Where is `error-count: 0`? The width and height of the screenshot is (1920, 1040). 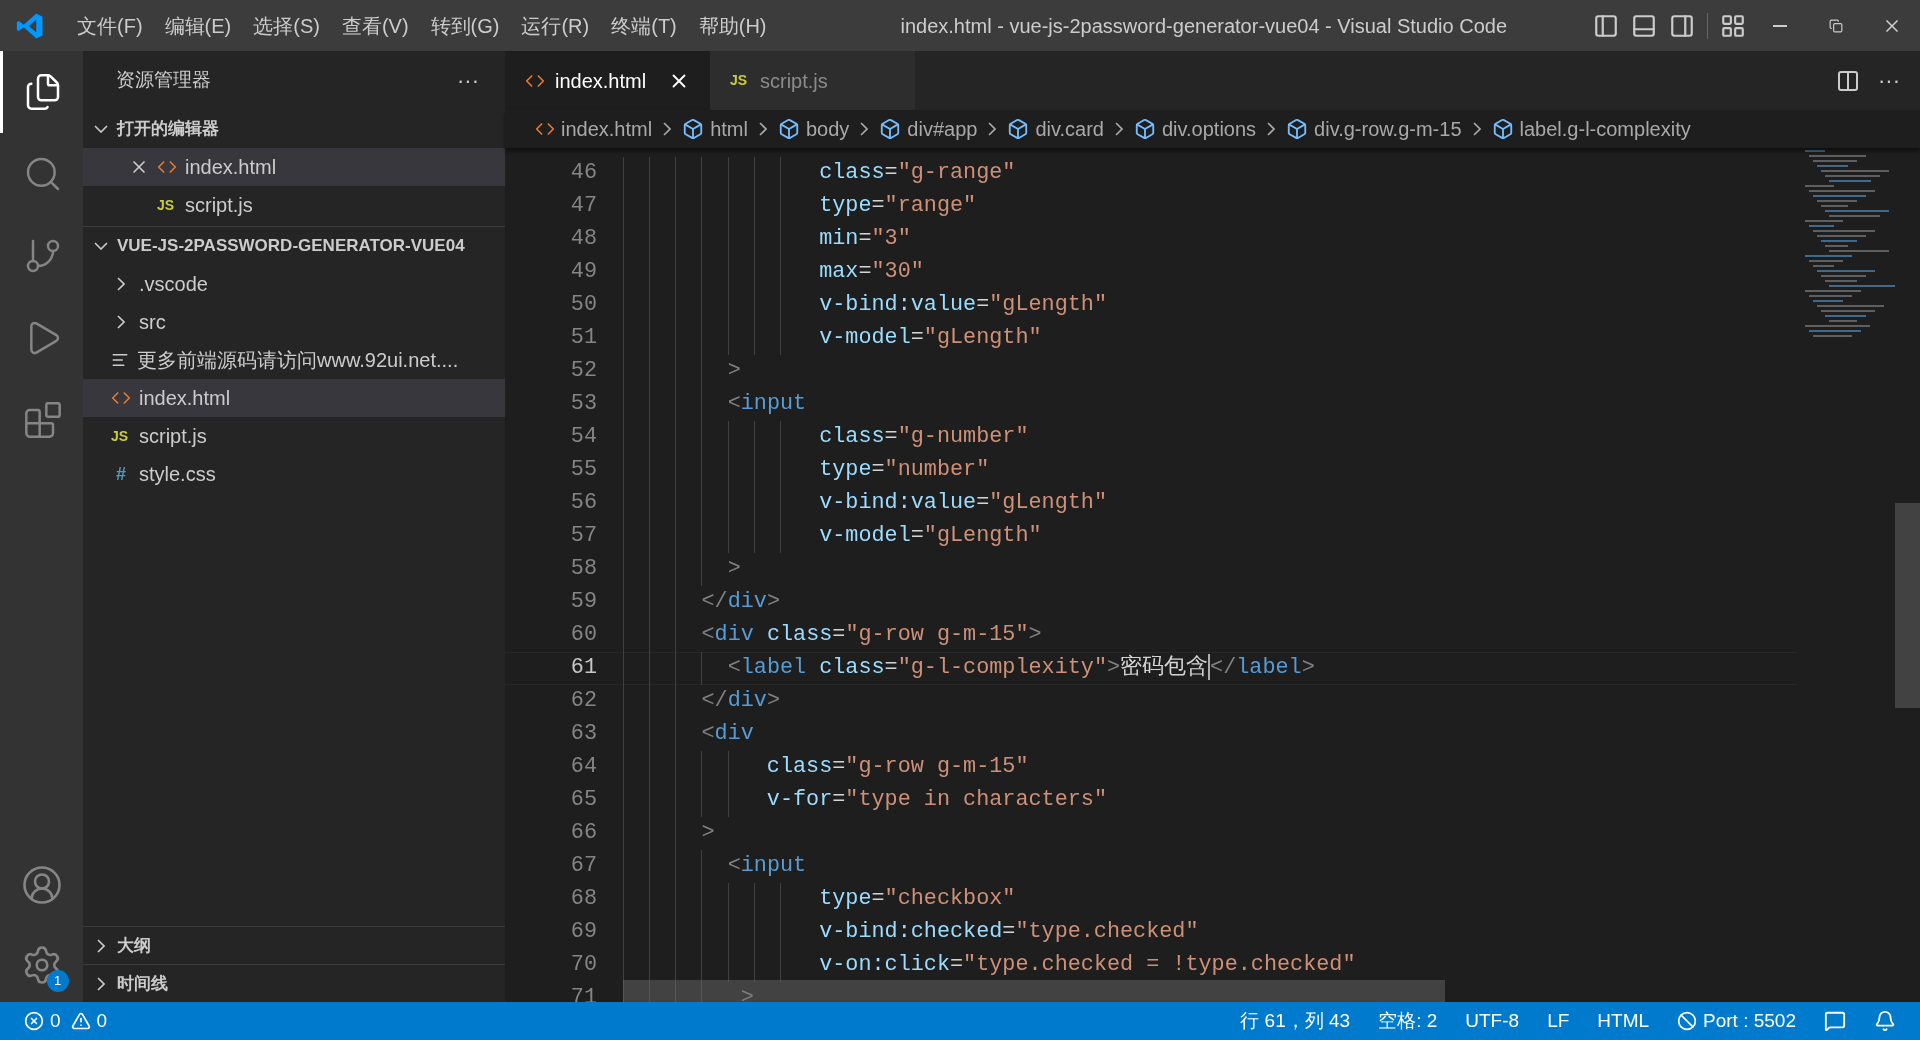 error-count: 0 is located at coordinates (55, 1021).